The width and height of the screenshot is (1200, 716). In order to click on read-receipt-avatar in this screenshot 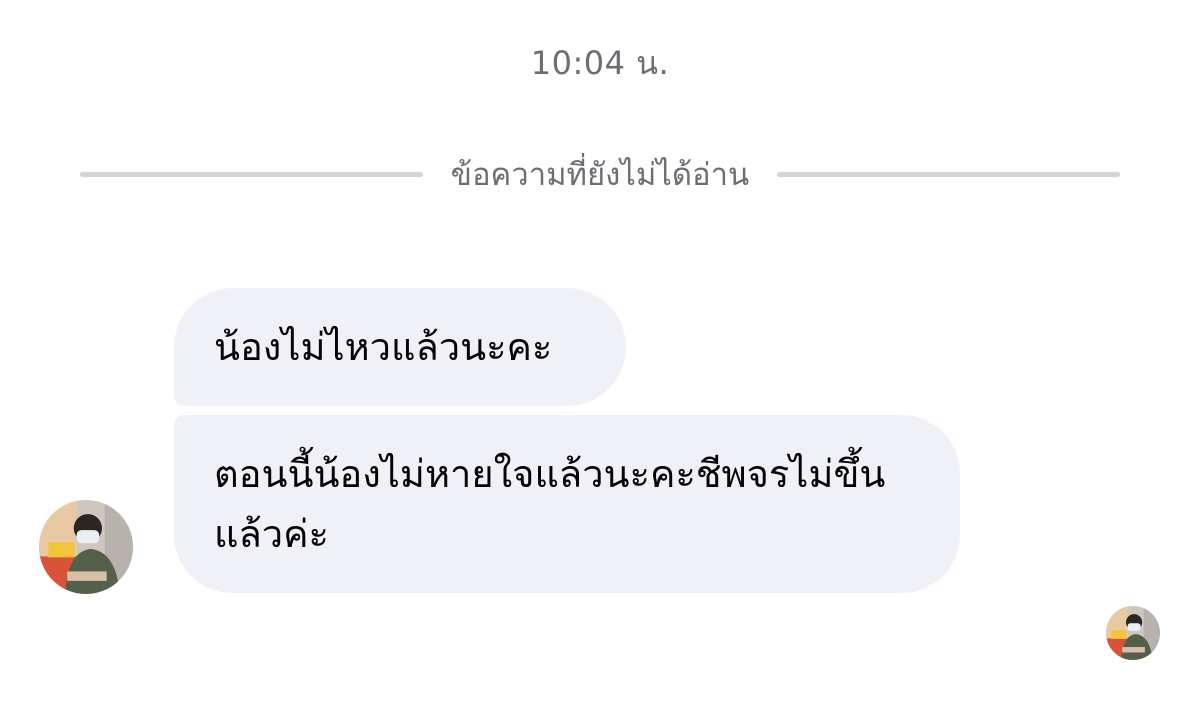, I will do `click(1133, 633)`.